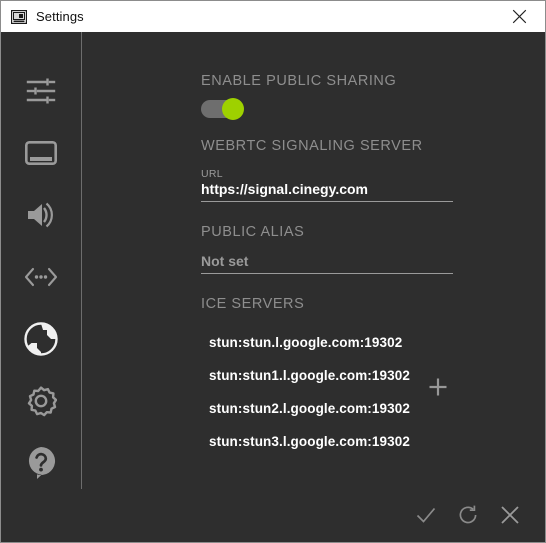  I want to click on sidebar-item-general, so click(41, 401).